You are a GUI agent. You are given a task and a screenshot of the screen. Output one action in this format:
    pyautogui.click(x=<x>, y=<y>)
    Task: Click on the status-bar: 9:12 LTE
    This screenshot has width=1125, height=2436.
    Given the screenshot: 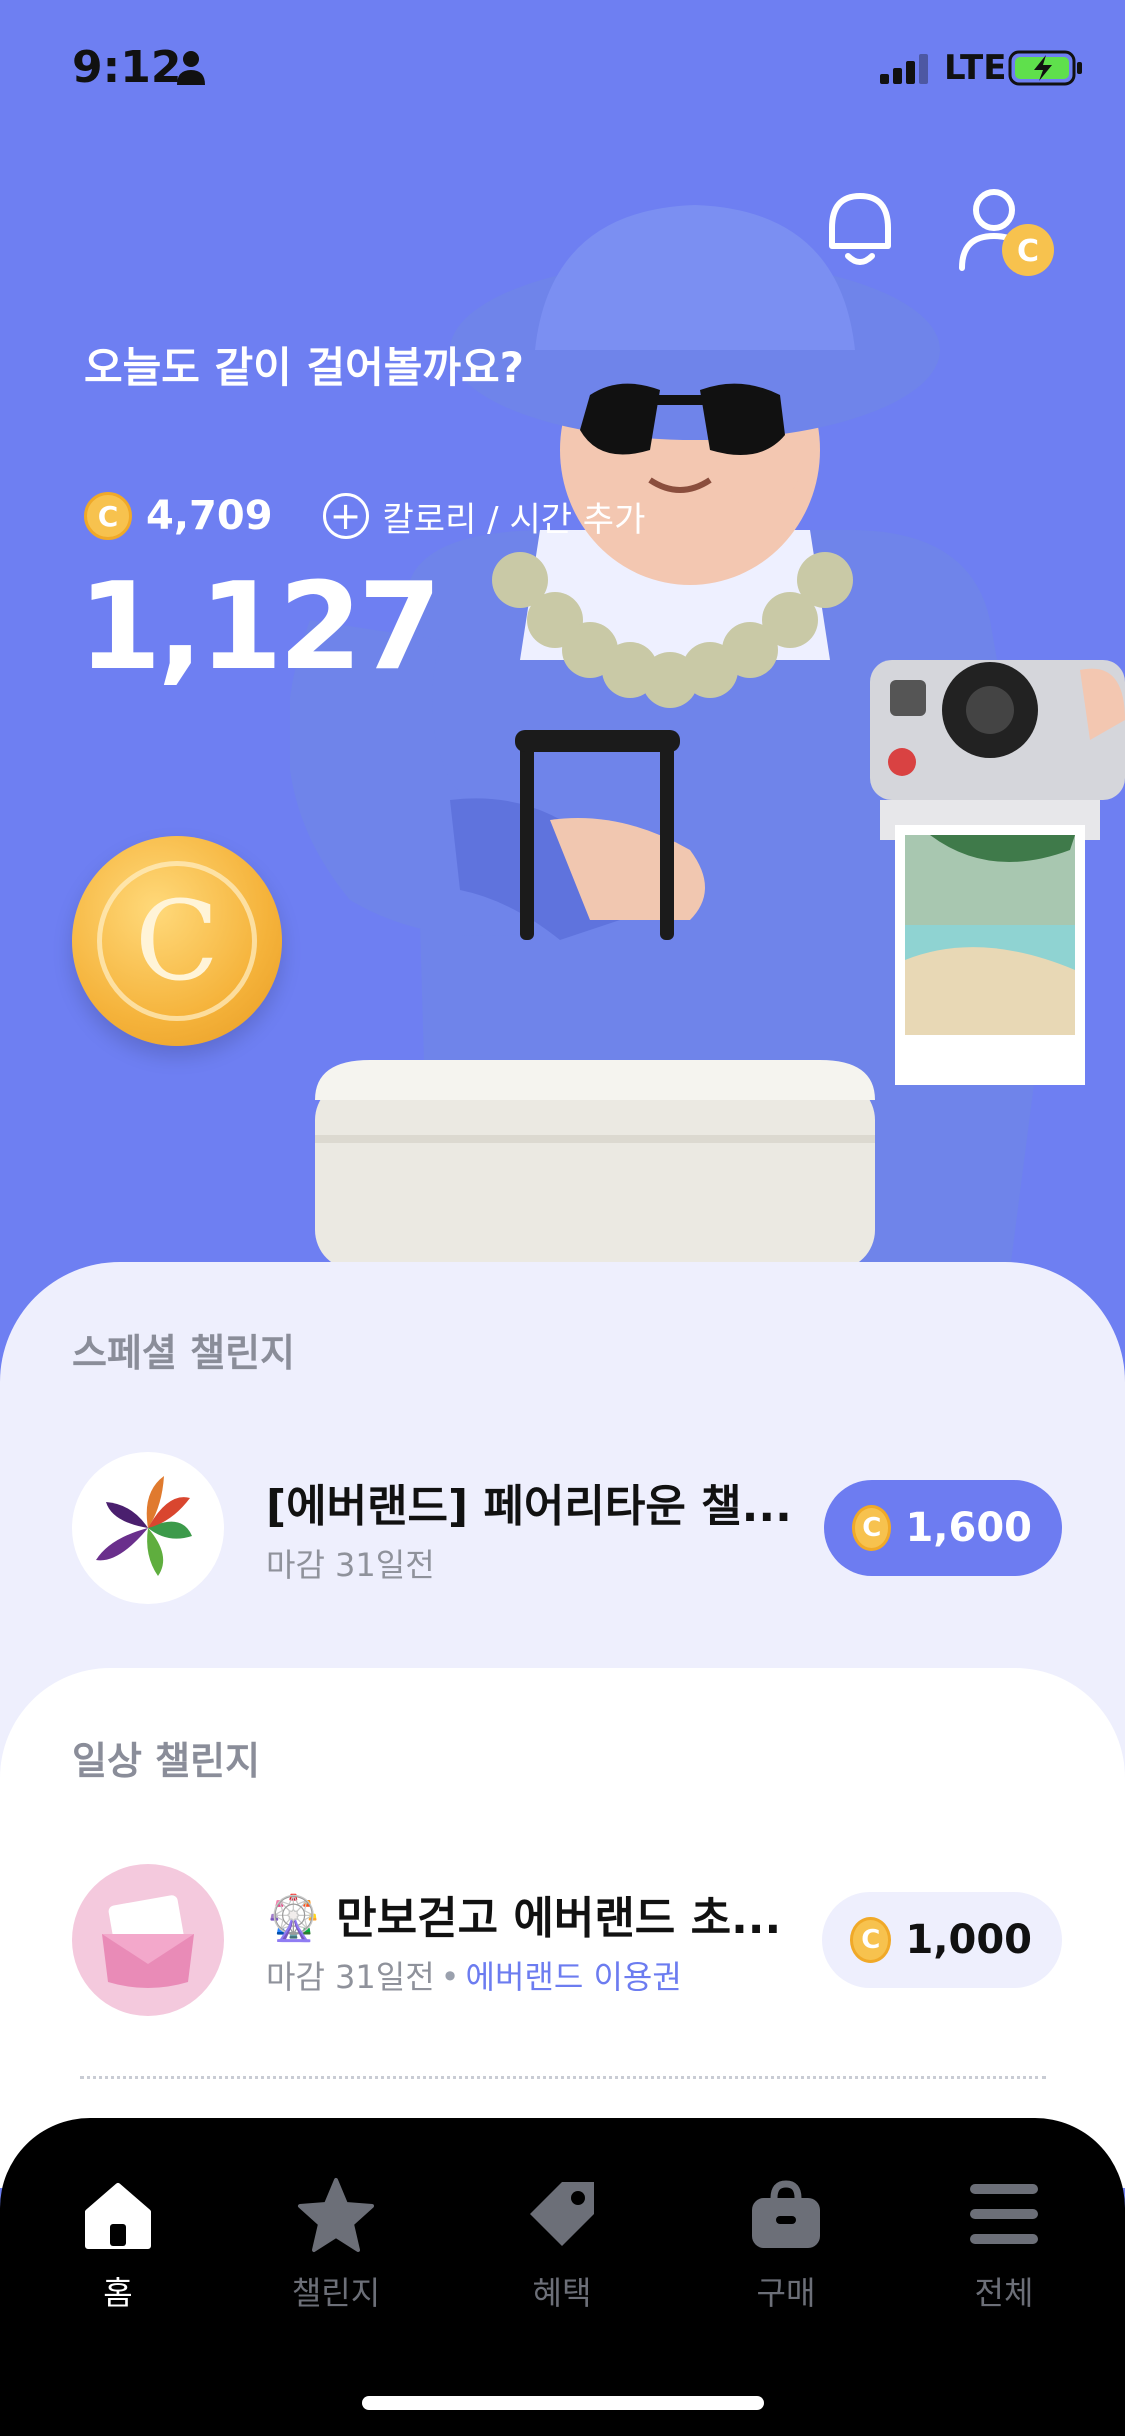 What is the action you would take?
    pyautogui.click(x=562, y=65)
    